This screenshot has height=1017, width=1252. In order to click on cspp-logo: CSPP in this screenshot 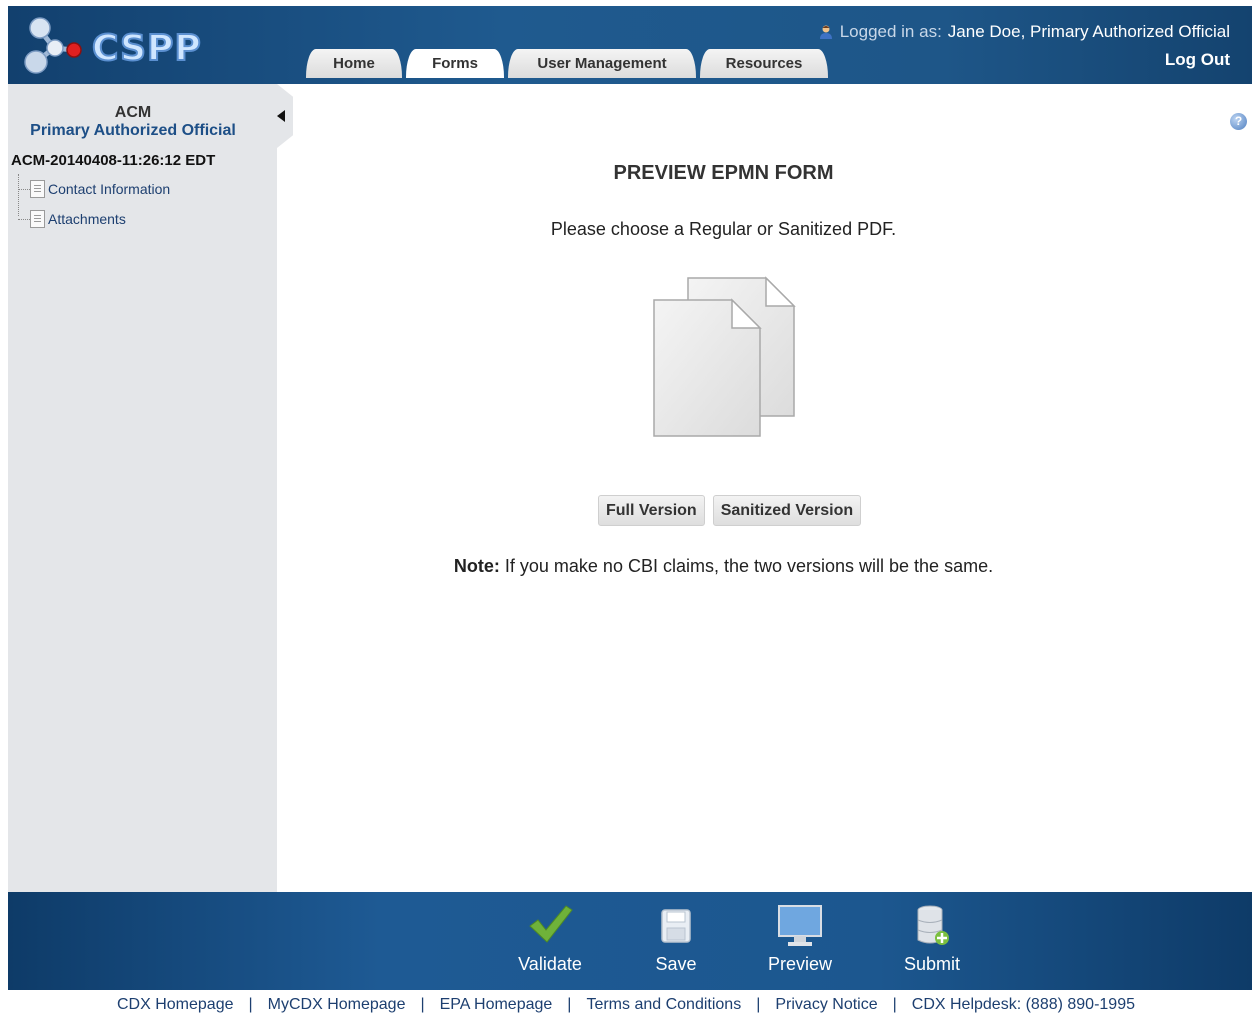, I will do `click(117, 45)`.